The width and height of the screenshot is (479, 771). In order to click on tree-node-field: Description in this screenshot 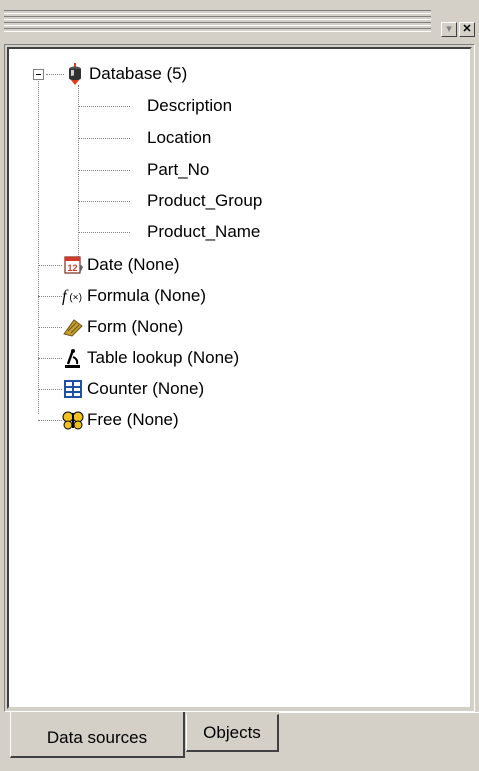, I will do `click(189, 106)`.